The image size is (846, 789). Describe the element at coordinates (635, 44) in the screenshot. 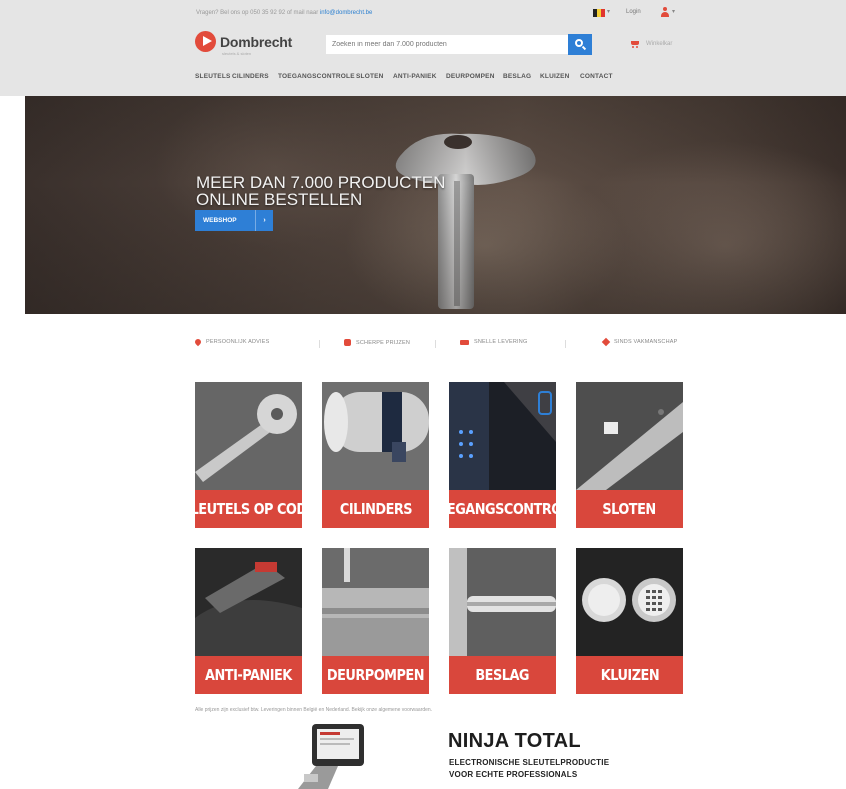

I see `cart-icon` at that location.